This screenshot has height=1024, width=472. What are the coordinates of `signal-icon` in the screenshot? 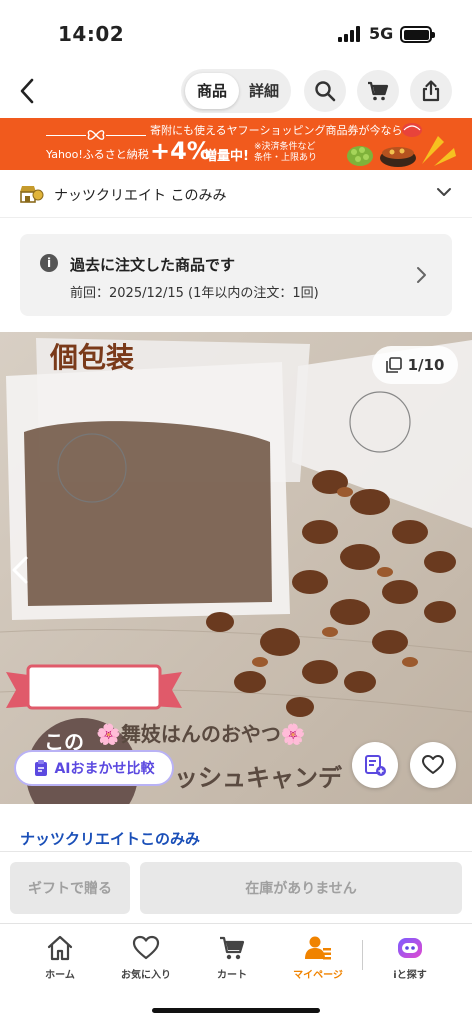 It's located at (350, 34).